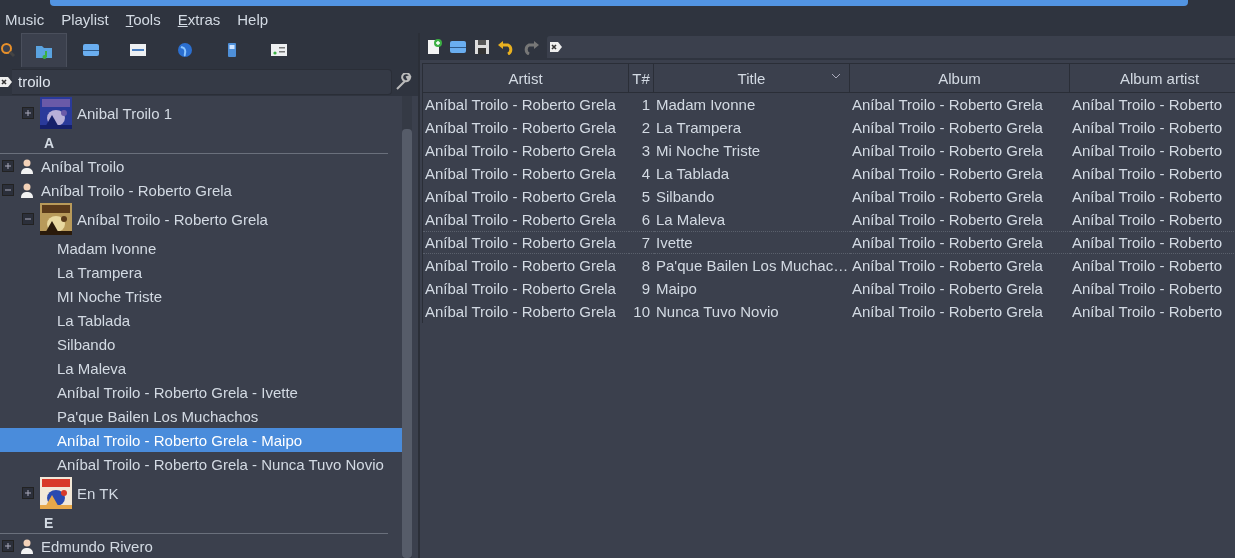  Describe the element at coordinates (645, 151) in the screenshot. I see `table-cell-text: 3` at that location.